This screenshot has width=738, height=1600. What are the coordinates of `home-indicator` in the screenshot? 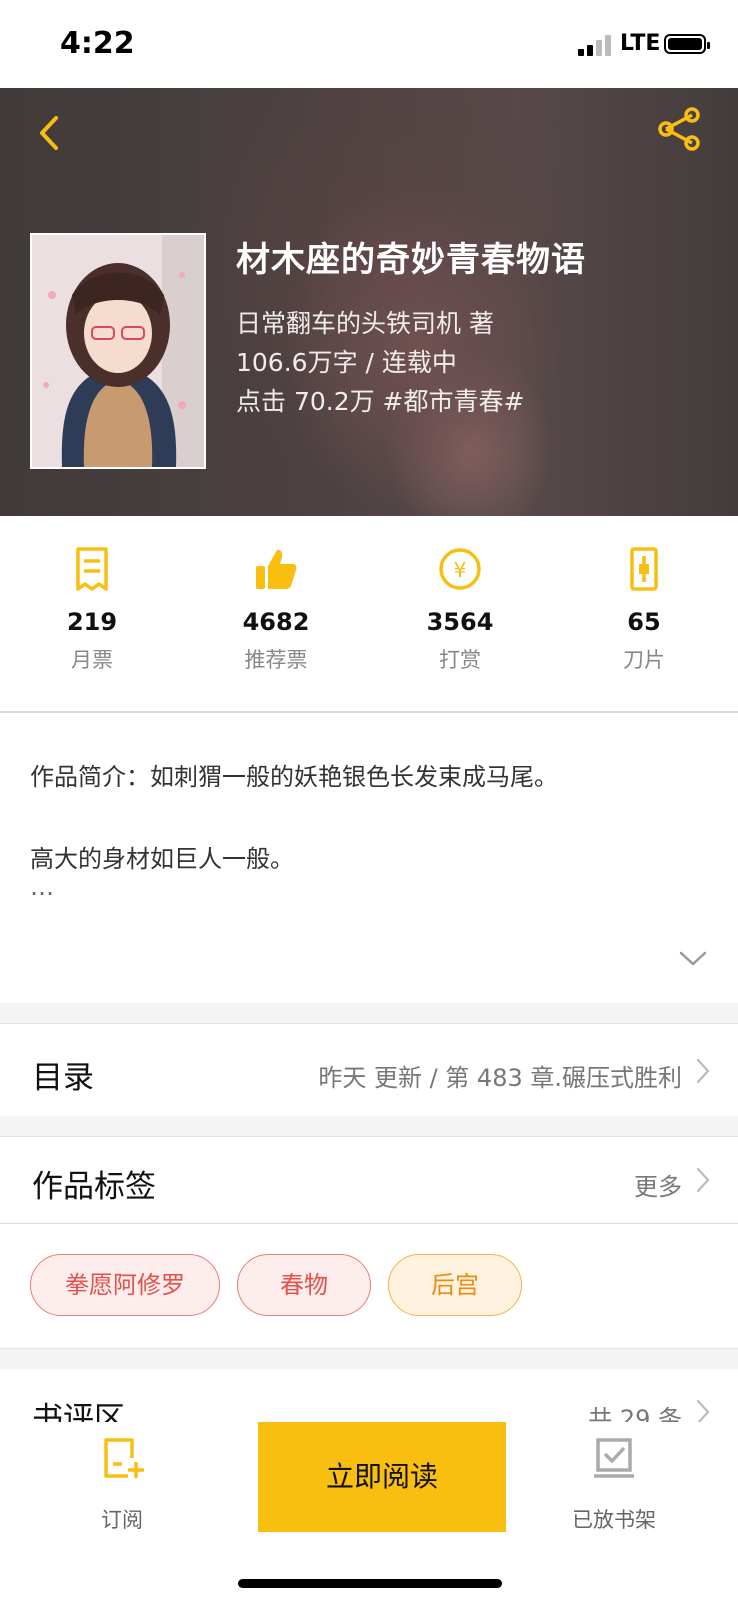 It's located at (370, 1583).